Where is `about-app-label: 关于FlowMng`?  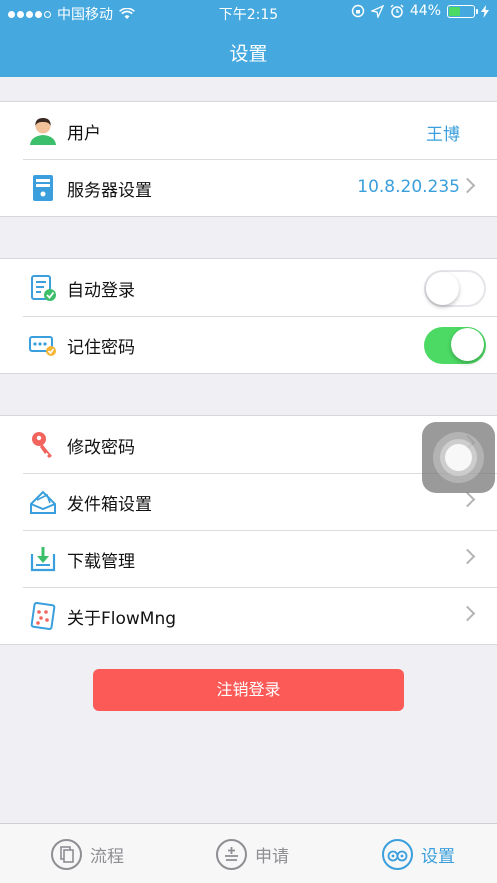
about-app-label: 关于FlowMng is located at coordinates (122, 619).